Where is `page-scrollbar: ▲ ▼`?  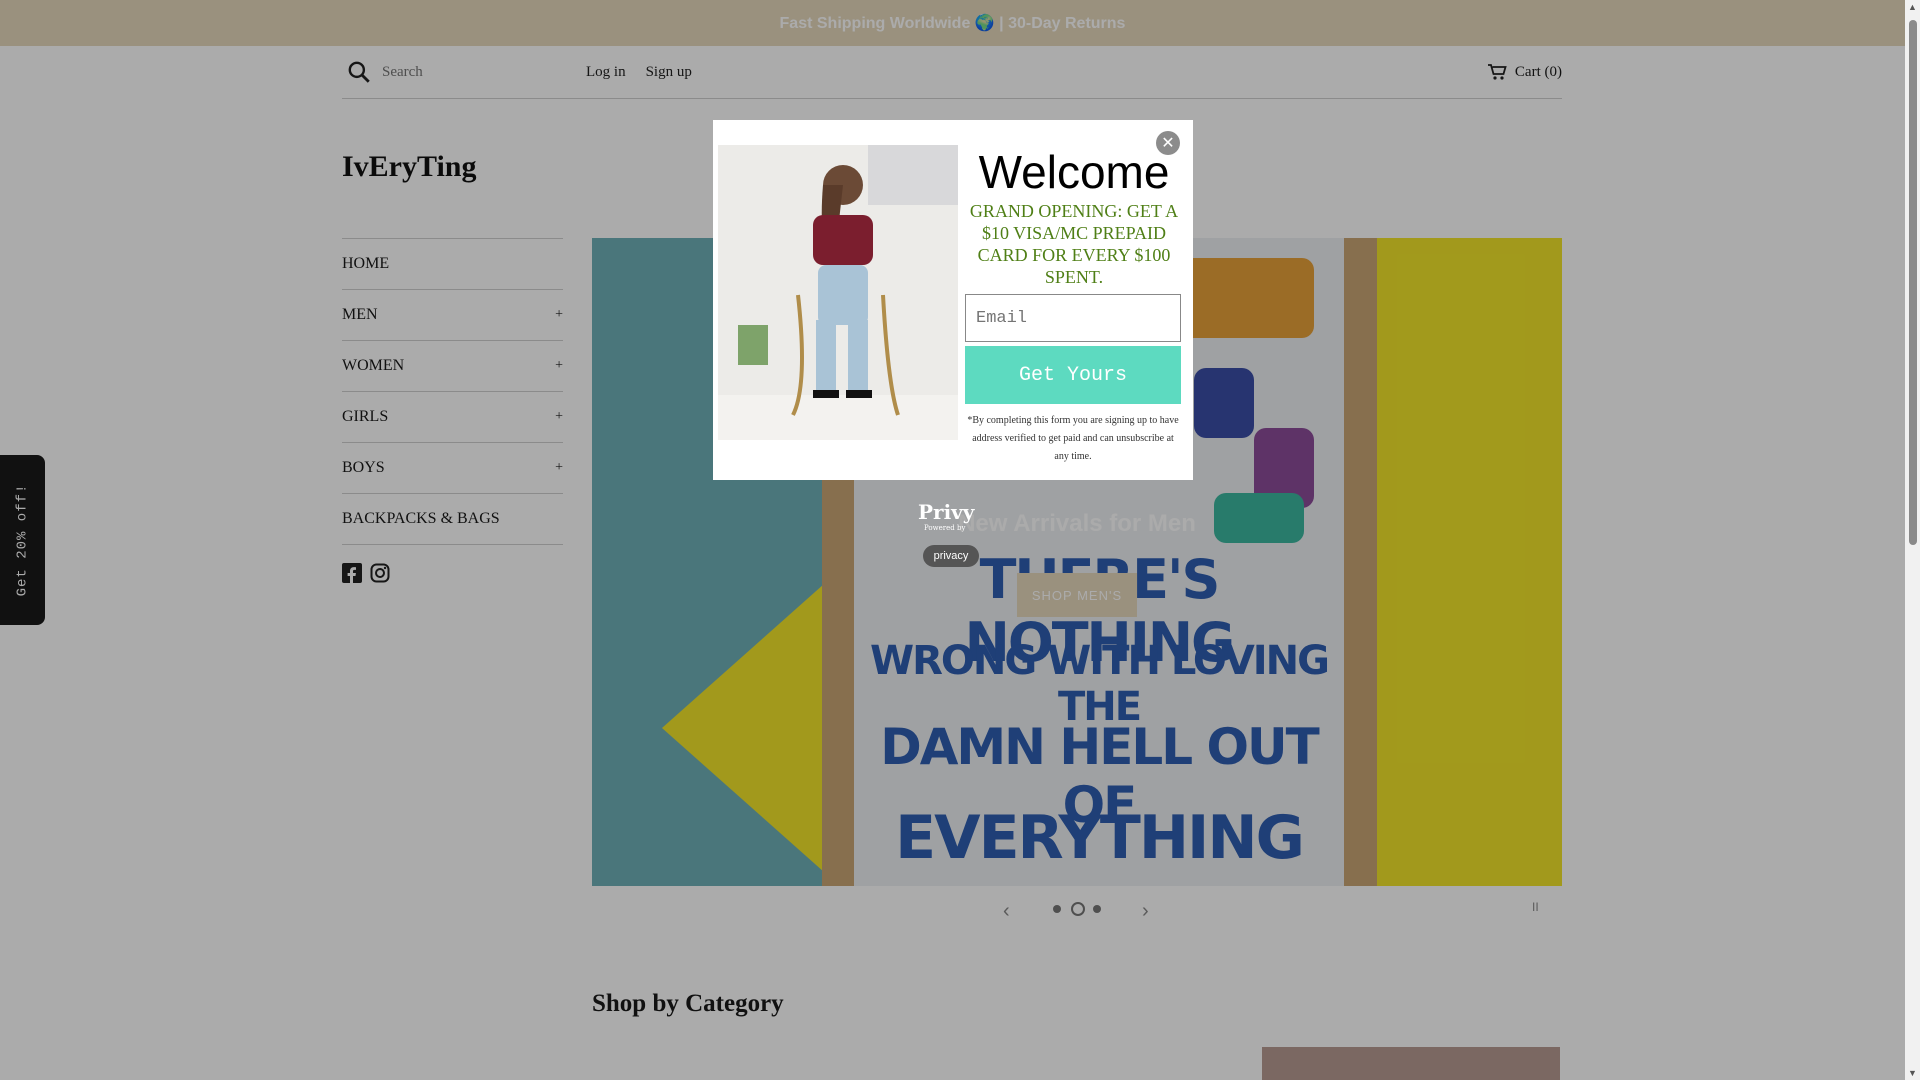
page-scrollbar: ▲ ▼ is located at coordinates (1912, 540).